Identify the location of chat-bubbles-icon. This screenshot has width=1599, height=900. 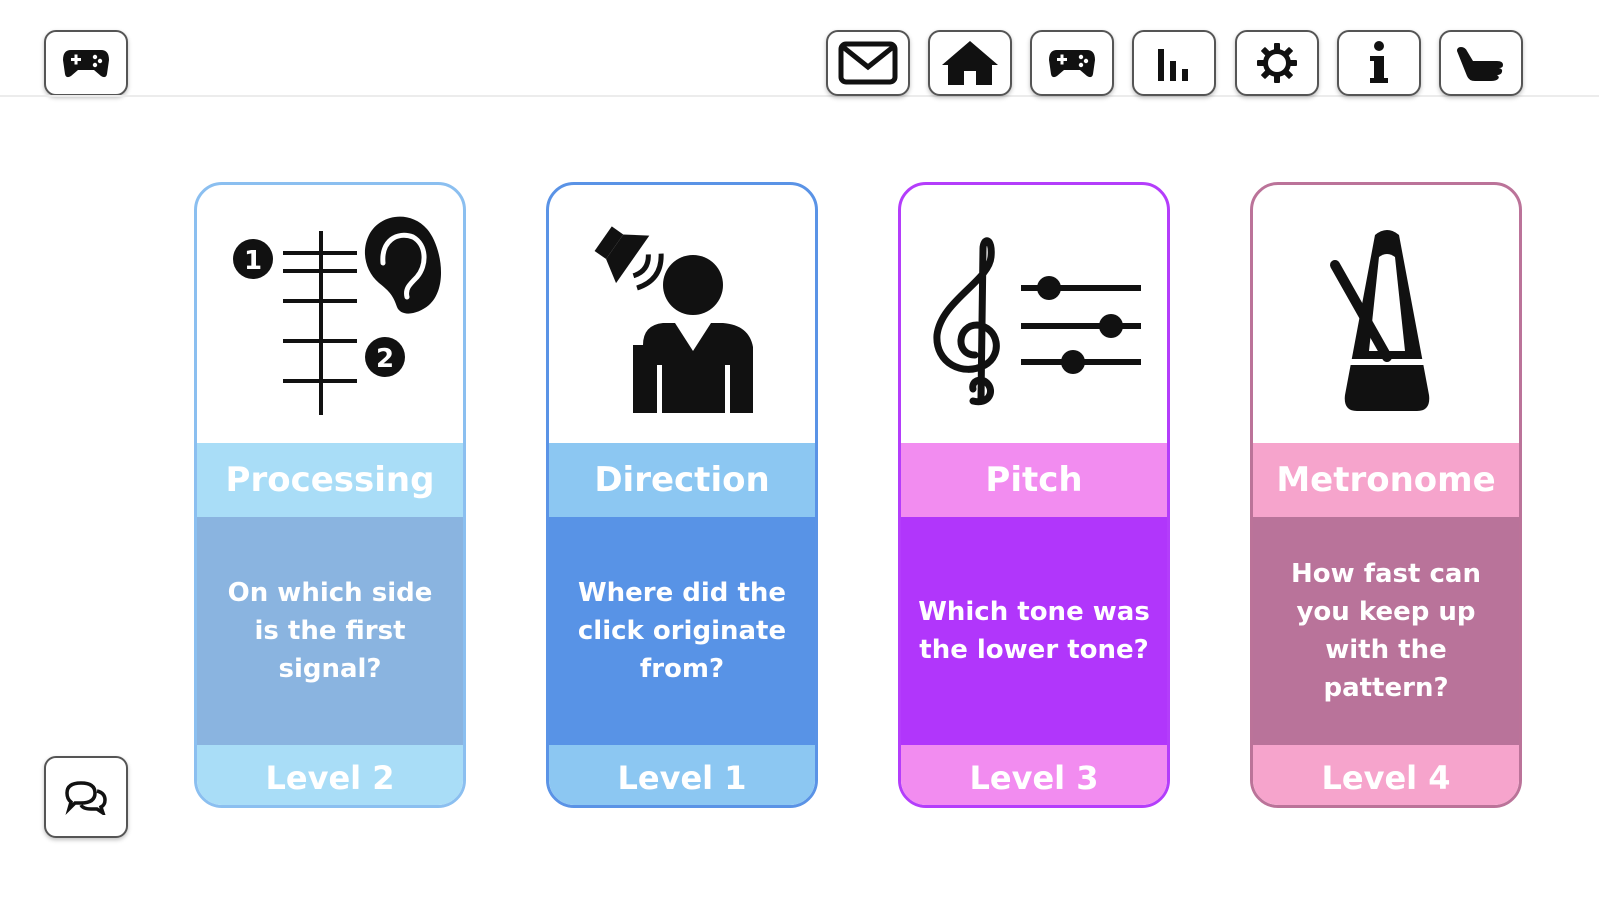
(86, 798).